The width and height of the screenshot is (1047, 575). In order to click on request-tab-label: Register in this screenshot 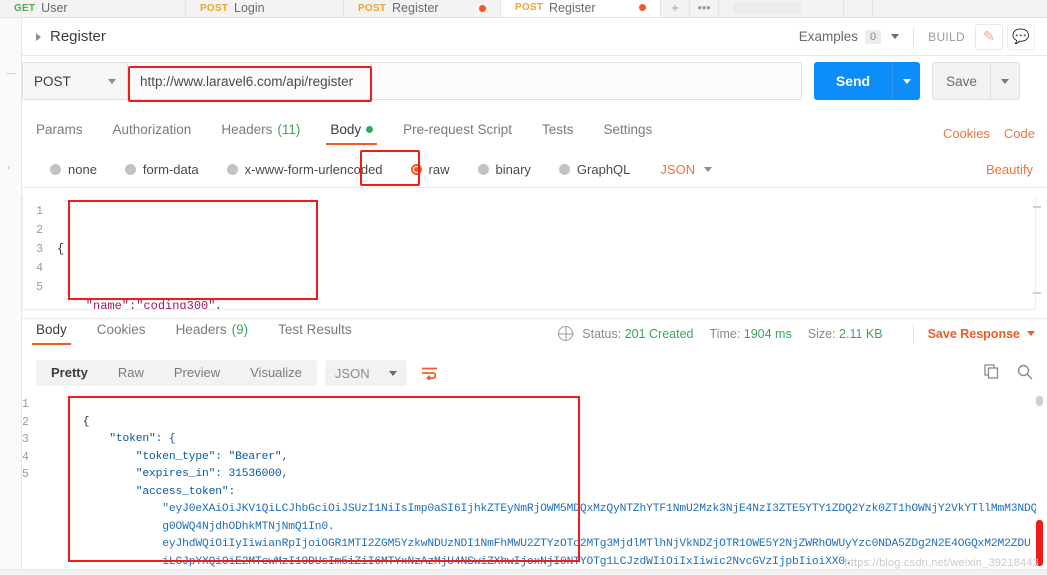, I will do `click(572, 7)`.